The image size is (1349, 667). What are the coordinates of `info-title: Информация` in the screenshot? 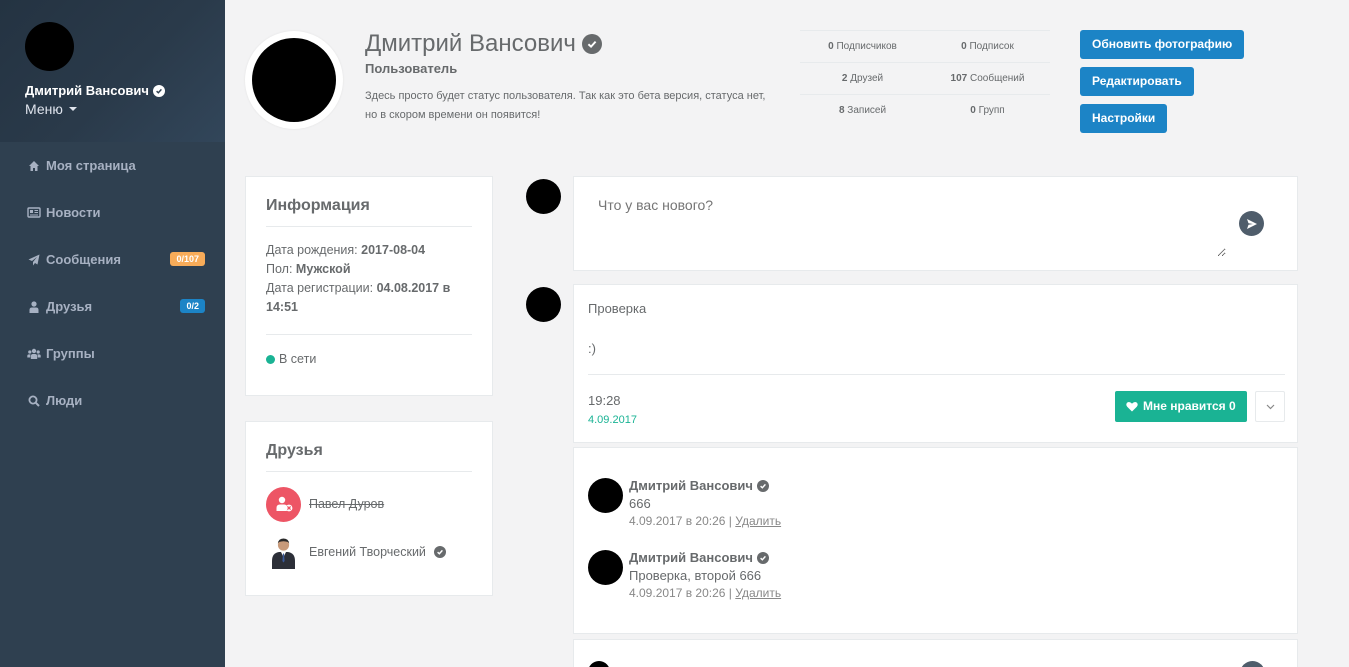 It's located at (369, 212).